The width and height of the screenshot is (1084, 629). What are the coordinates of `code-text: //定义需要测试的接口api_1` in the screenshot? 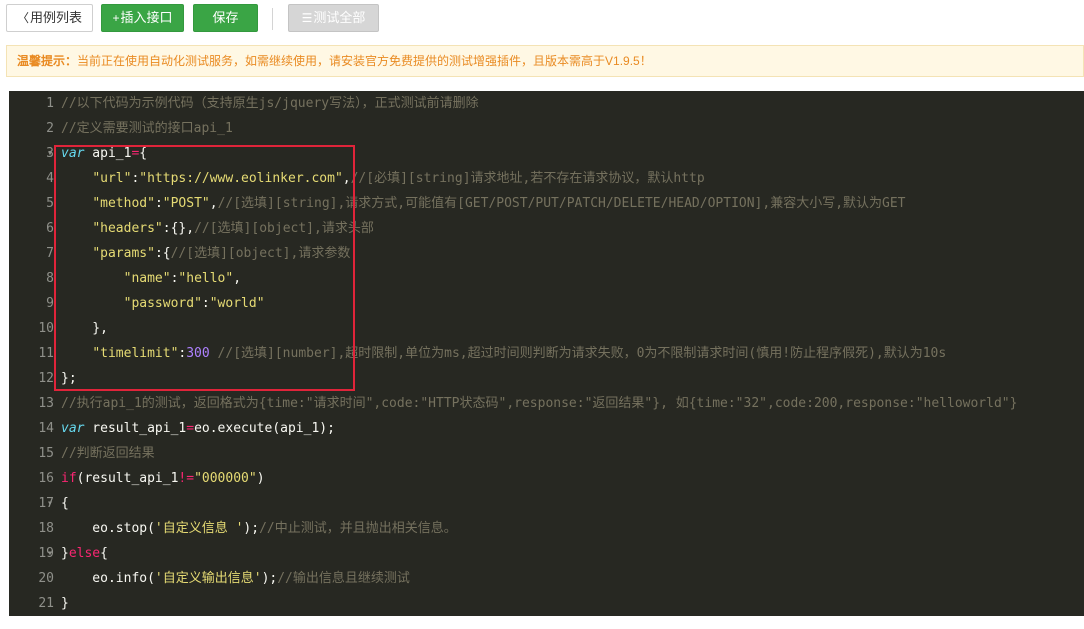 It's located at (147, 128).